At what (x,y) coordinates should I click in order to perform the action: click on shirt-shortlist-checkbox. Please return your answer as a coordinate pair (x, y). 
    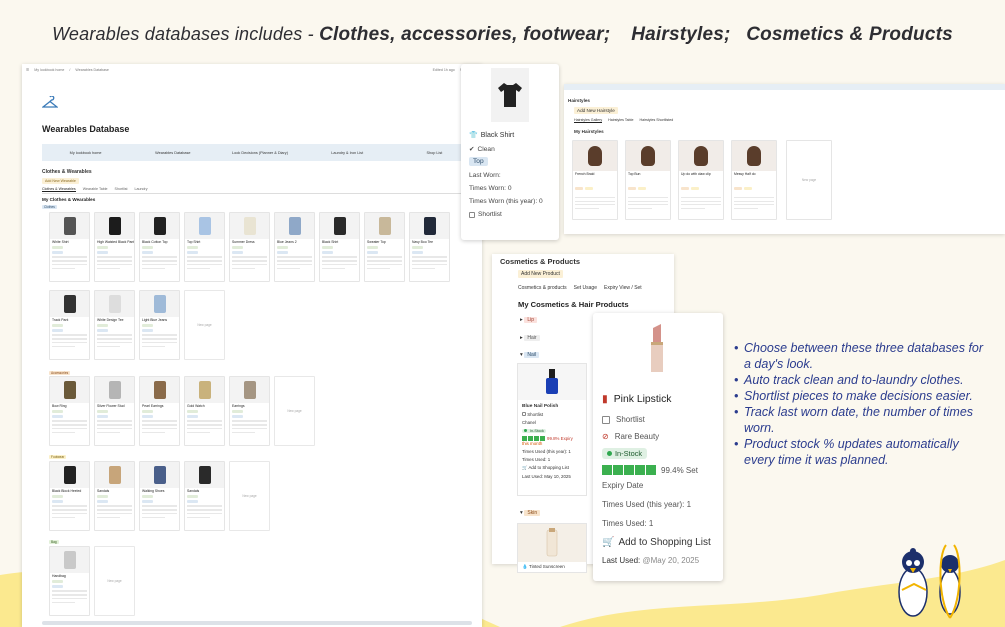
    Looking at the image, I should click on (472, 214).